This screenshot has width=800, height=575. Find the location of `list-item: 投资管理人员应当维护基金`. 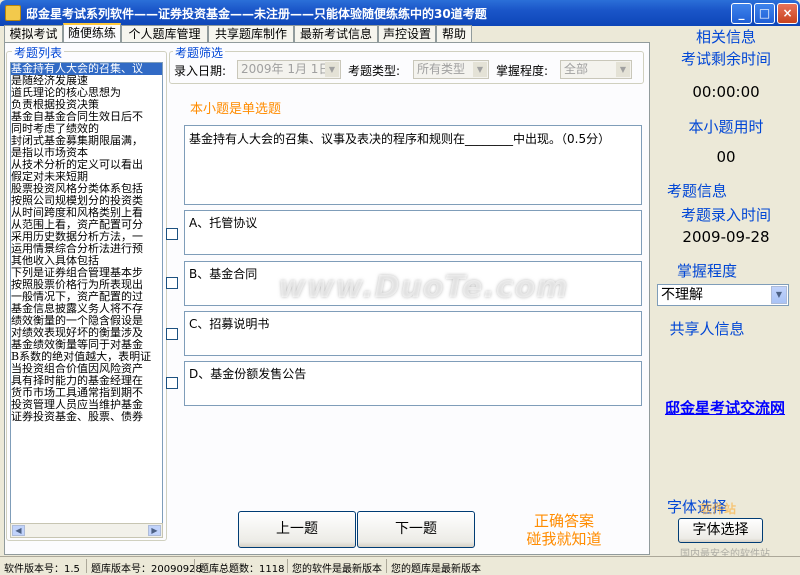

list-item: 投资管理人员应当维护基金 is located at coordinates (86, 405).